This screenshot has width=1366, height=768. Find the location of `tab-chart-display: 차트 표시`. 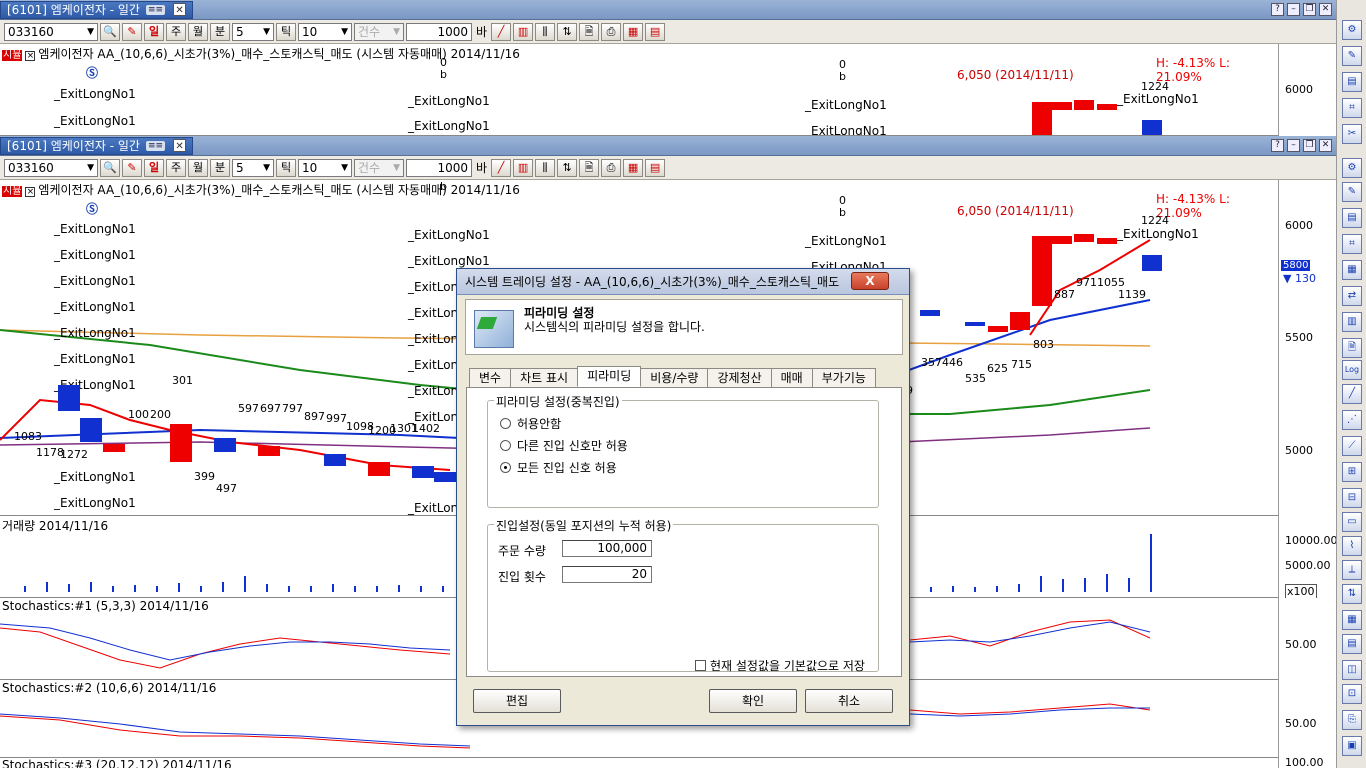

tab-chart-display: 차트 표시 is located at coordinates (544, 378).